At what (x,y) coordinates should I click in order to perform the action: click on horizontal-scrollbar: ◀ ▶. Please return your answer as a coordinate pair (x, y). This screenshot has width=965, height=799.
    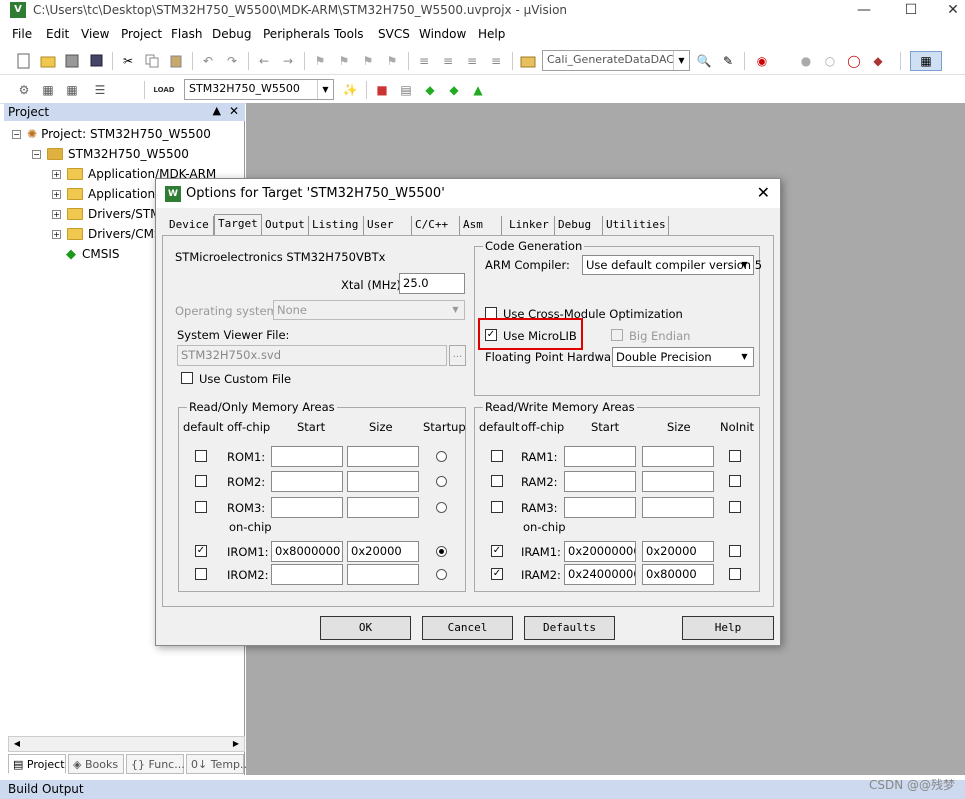
    Looking at the image, I should click on (126, 744).